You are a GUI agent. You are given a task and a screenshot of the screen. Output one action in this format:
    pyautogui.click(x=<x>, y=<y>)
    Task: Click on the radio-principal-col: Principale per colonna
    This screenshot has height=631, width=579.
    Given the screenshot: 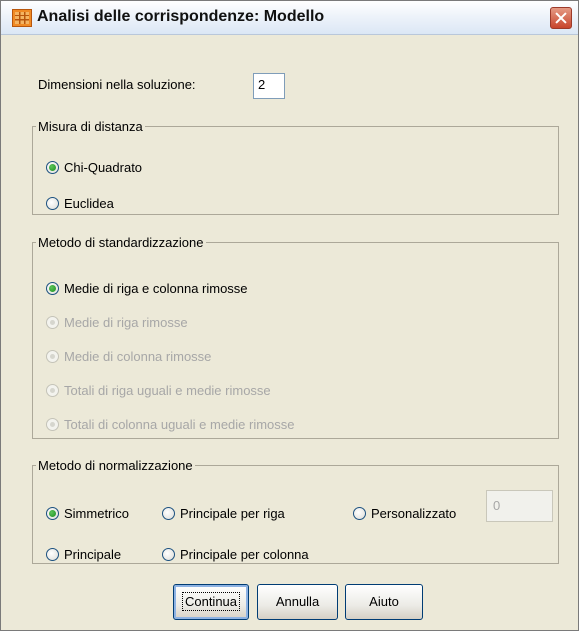 What is the action you would take?
    pyautogui.click(x=235, y=554)
    